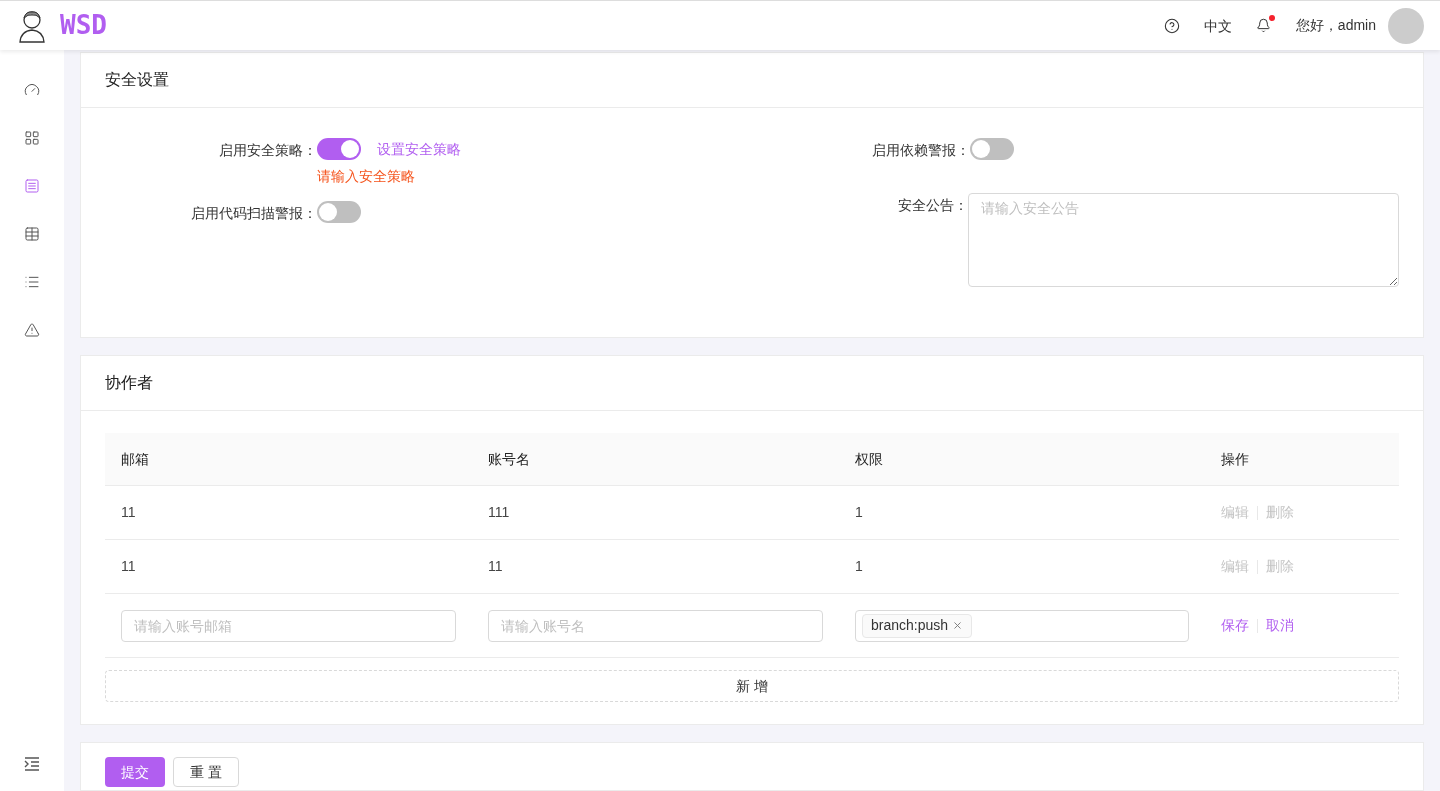 This screenshot has height=791, width=1440. What do you see at coordinates (32, 764) in the screenshot?
I see `collapse-menu-icon` at bounding box center [32, 764].